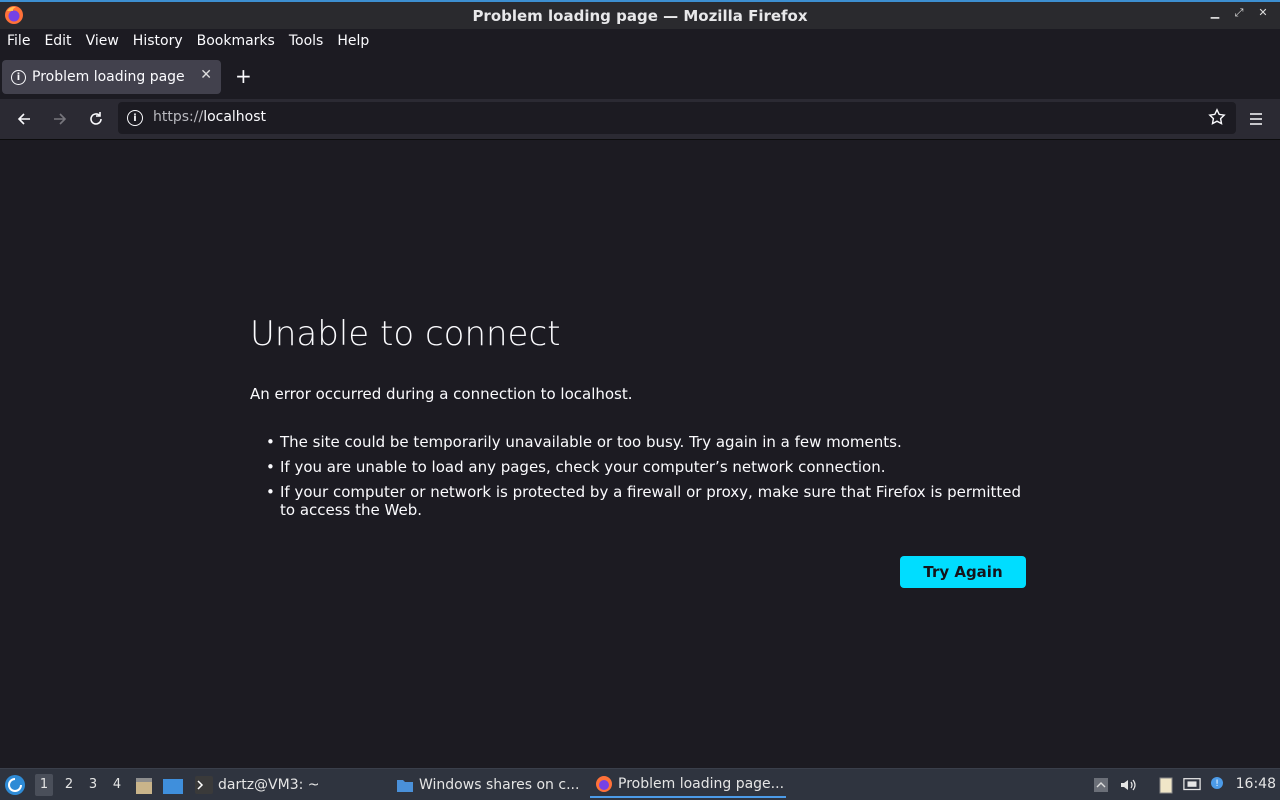  What do you see at coordinates (963, 572) in the screenshot?
I see `try-again-button: Try Again` at bounding box center [963, 572].